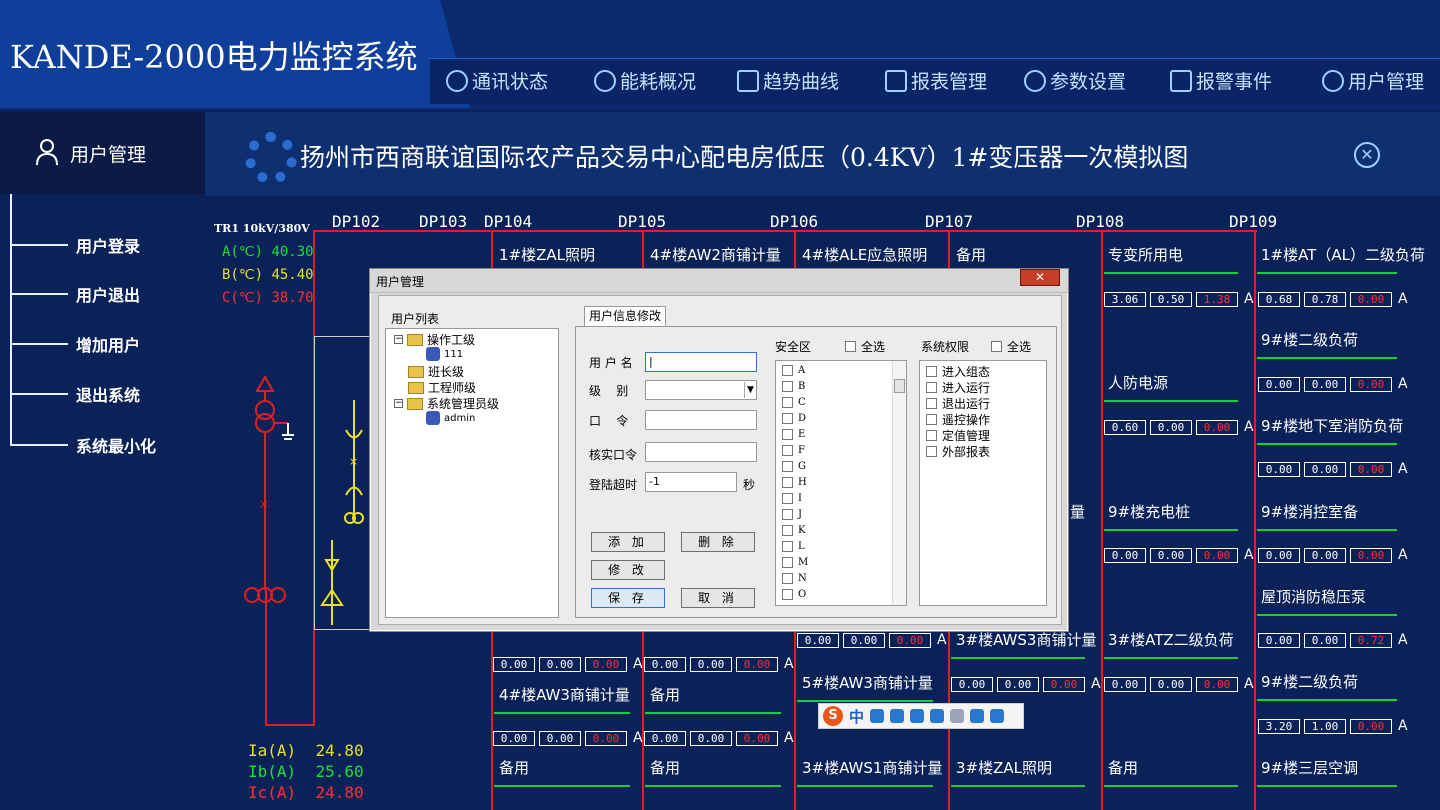 Image resolution: width=1440 pixels, height=810 pixels. Describe the element at coordinates (1138, 382) in the screenshot. I see `feeder-label: 人防电源` at that location.